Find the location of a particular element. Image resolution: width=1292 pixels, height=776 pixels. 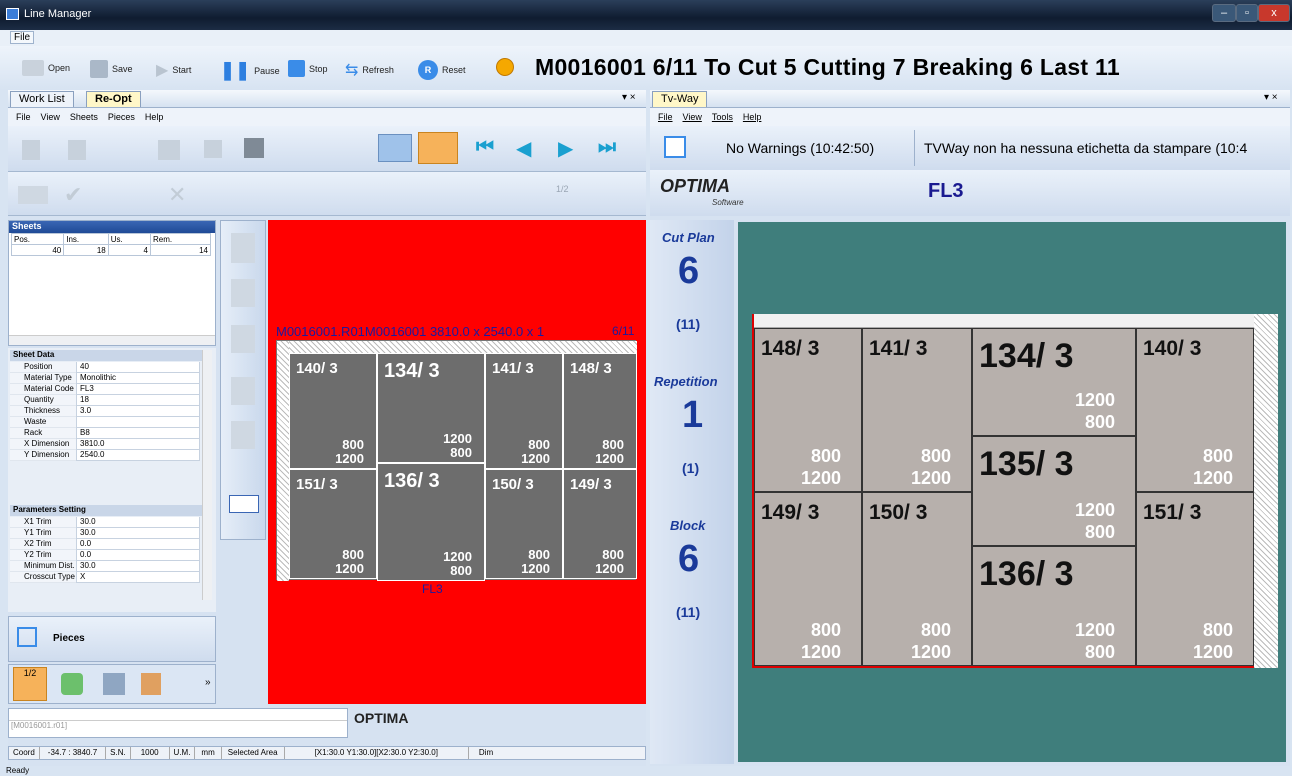

piece-6: 150/ 3 800 1200 is located at coordinates (524, 524).